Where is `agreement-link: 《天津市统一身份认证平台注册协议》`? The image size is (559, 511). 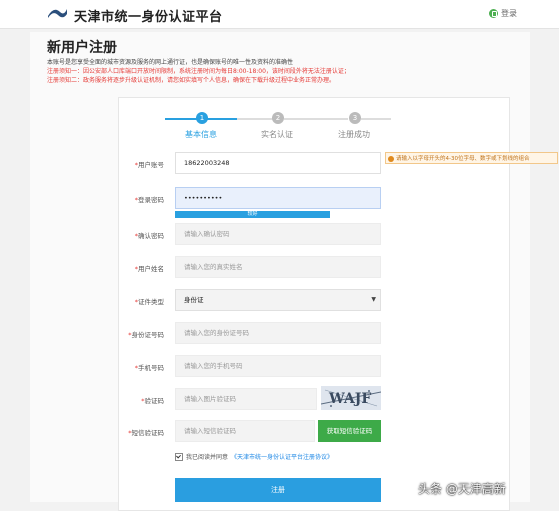
agreement-link: 《天津市统一身份认证平台注册协议》 is located at coordinates (282, 456).